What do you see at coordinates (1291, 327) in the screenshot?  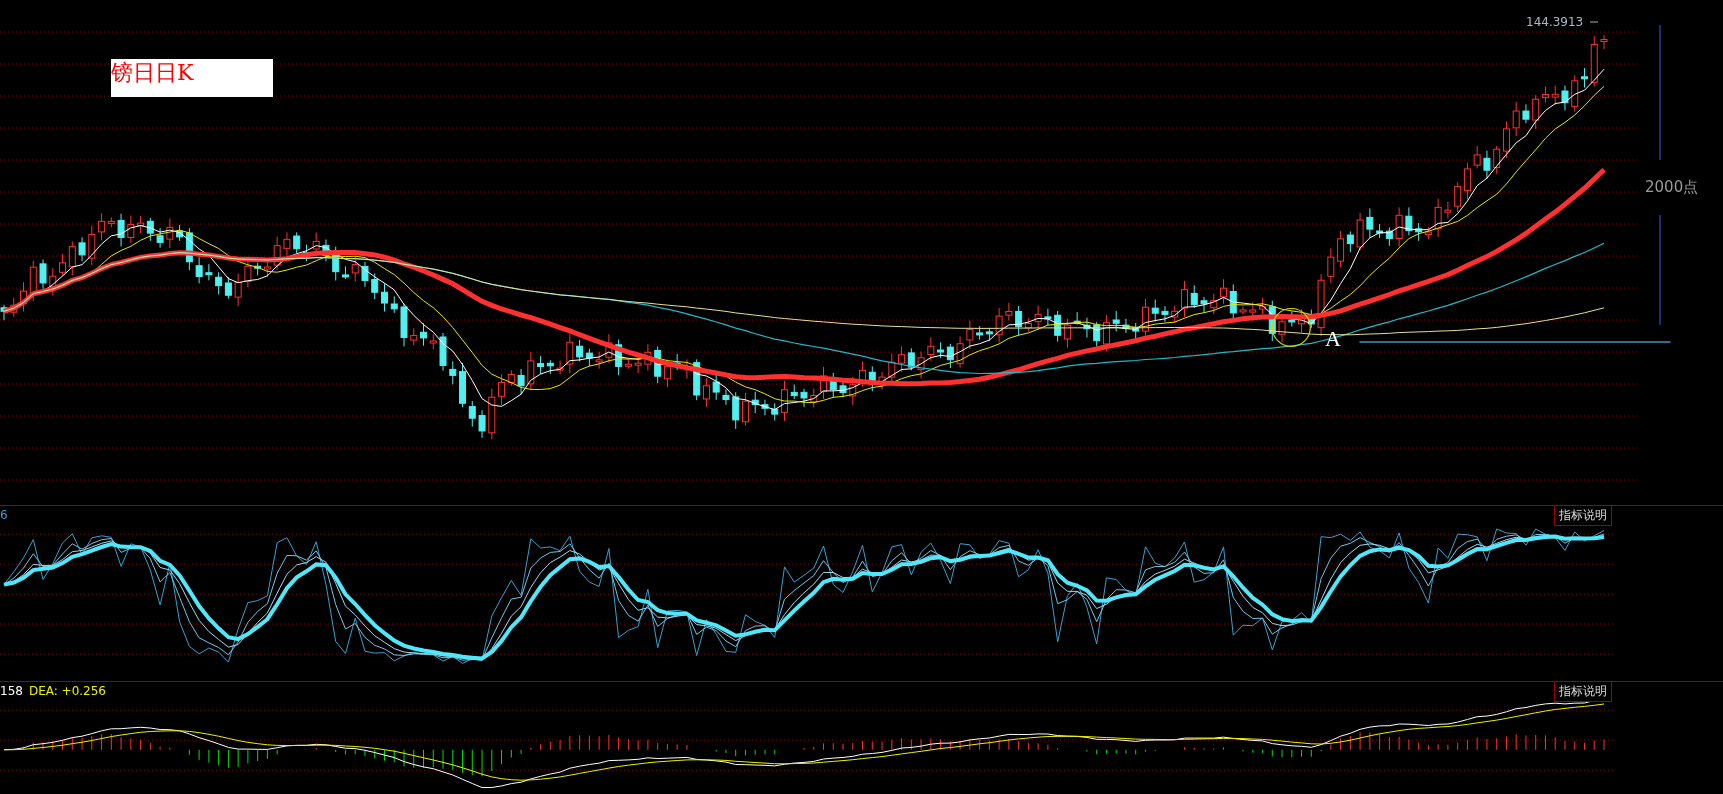 I see `highlight-circle` at bounding box center [1291, 327].